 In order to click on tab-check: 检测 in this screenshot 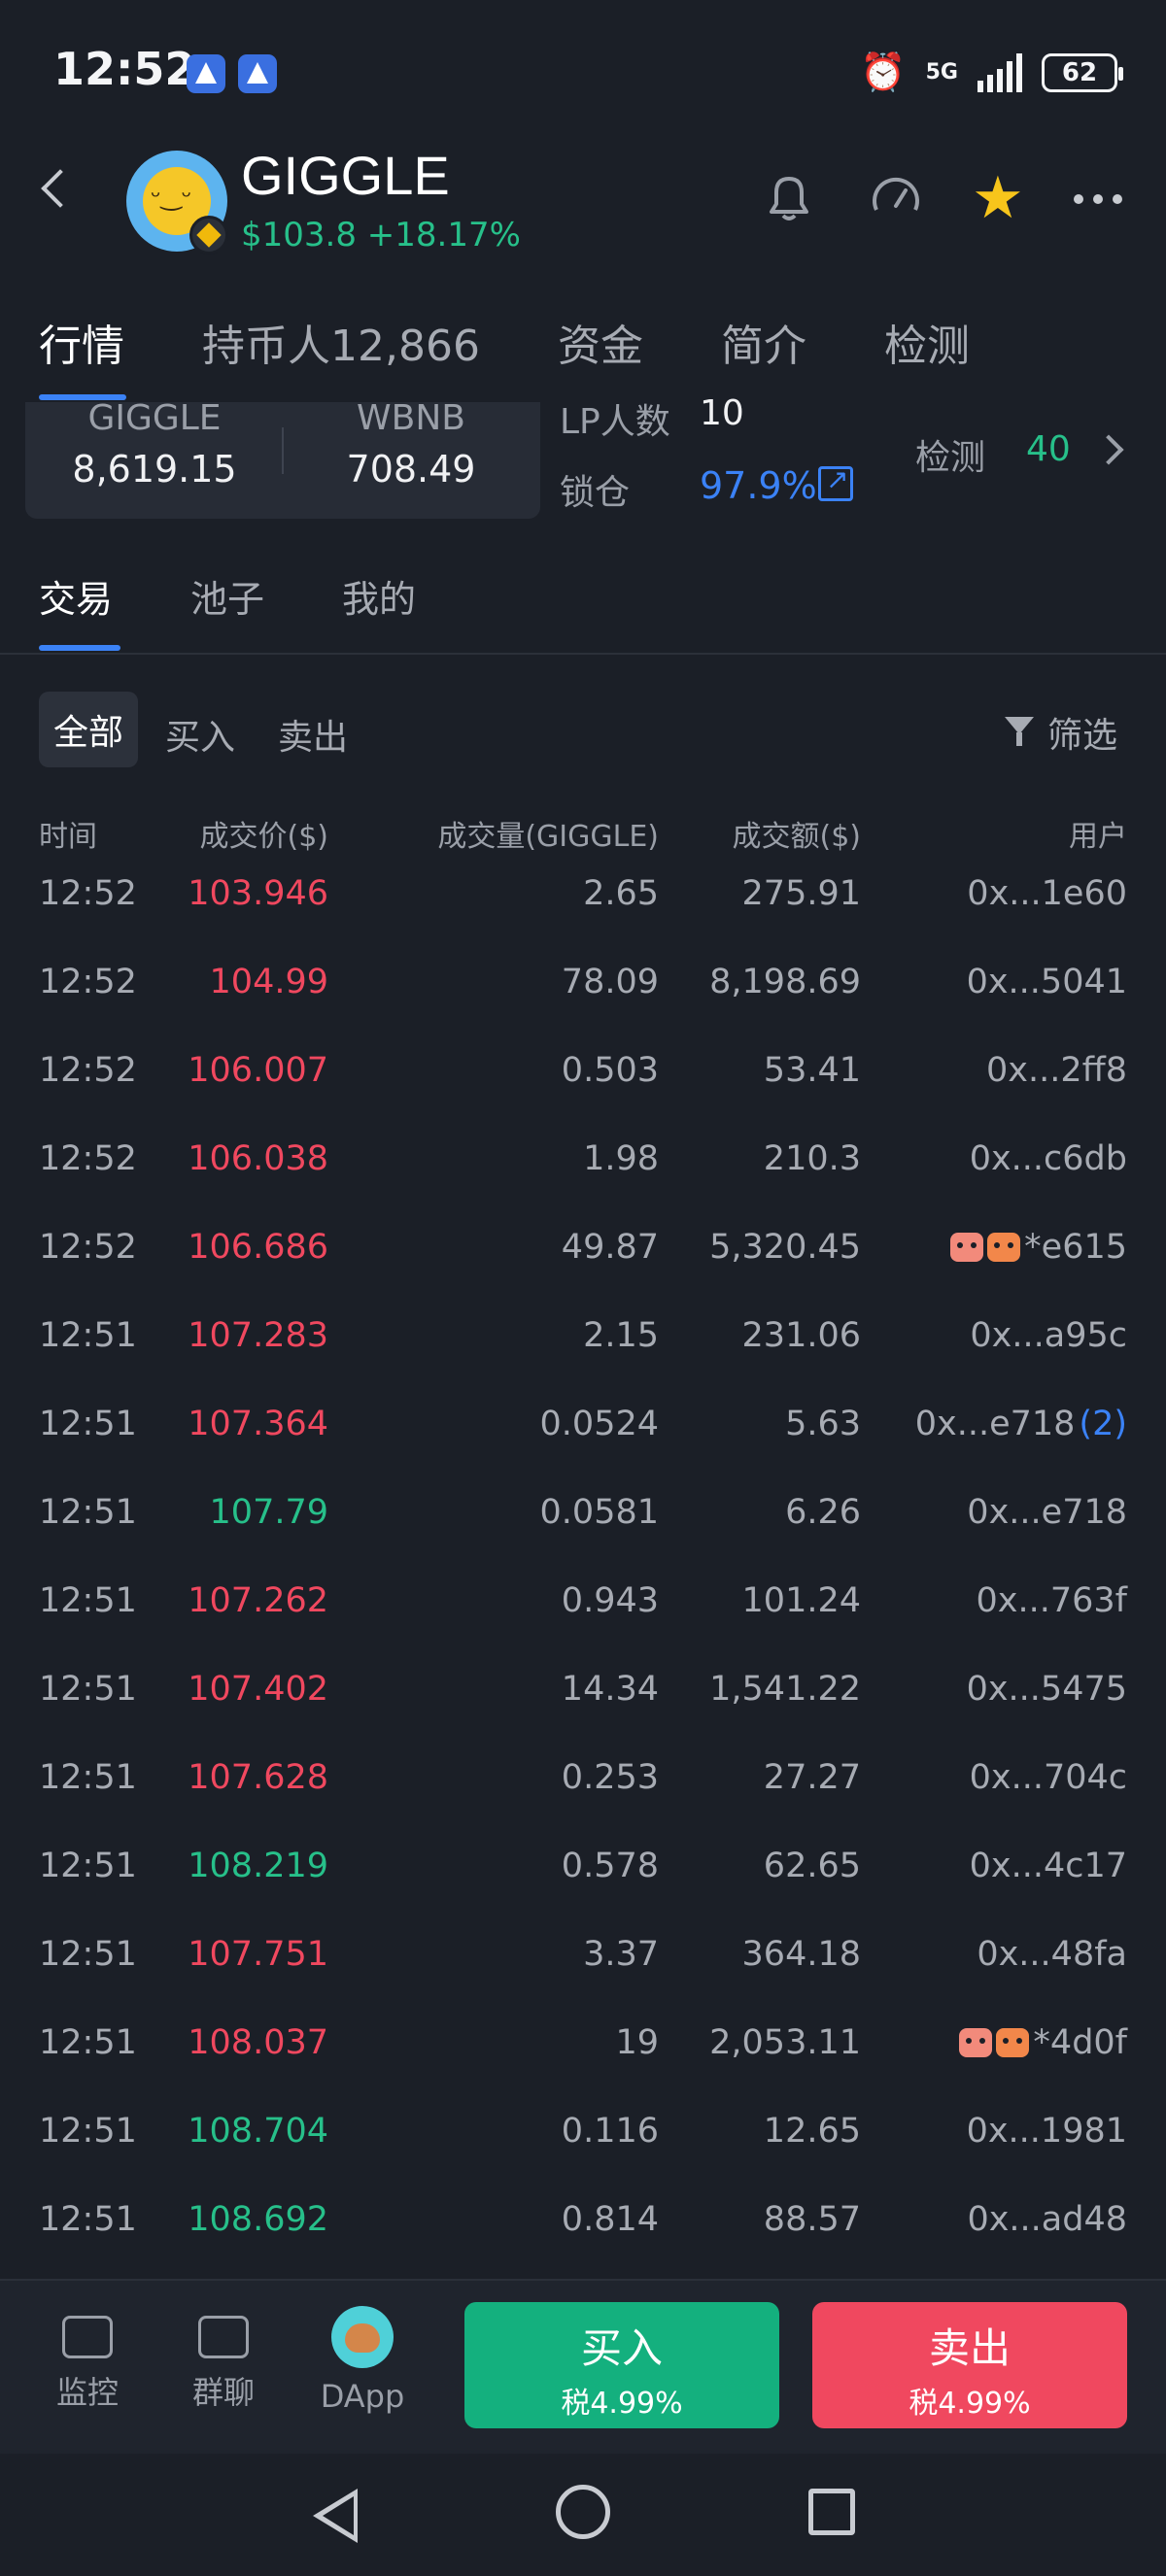, I will do `click(927, 342)`.